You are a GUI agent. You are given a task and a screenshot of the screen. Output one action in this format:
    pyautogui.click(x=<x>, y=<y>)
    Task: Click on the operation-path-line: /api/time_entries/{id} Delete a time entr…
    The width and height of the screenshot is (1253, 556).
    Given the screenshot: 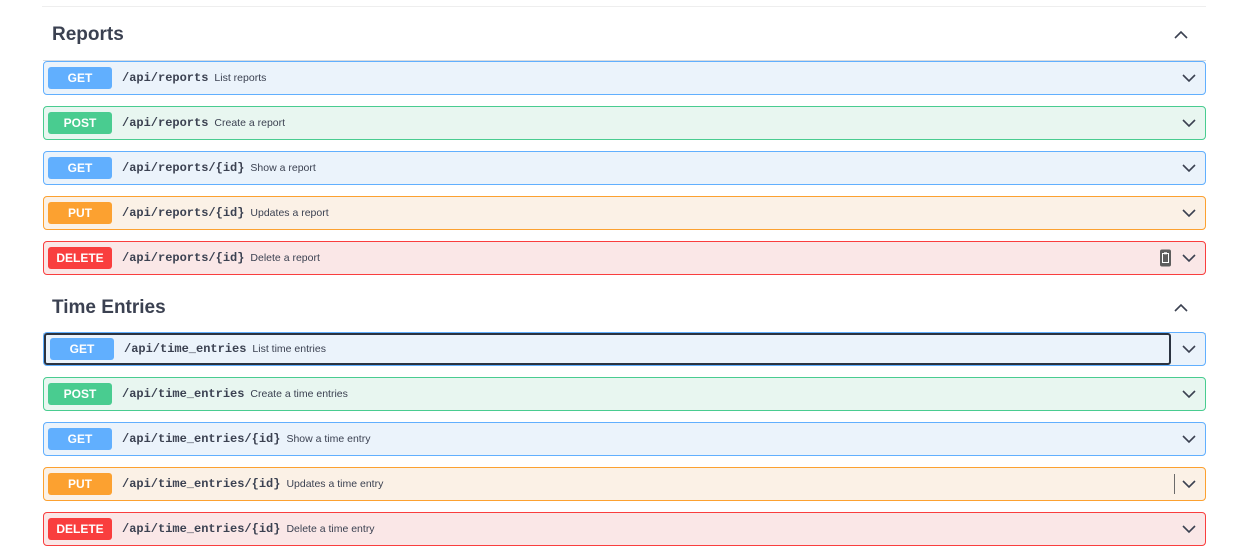 What is the action you would take?
    pyautogui.click(x=248, y=529)
    